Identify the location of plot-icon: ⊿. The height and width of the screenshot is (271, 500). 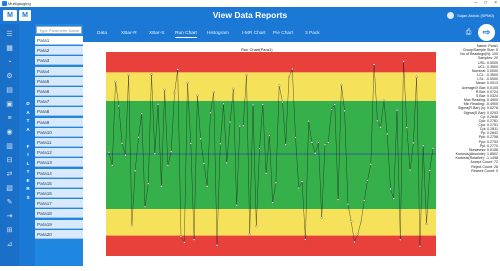
(9, 244).